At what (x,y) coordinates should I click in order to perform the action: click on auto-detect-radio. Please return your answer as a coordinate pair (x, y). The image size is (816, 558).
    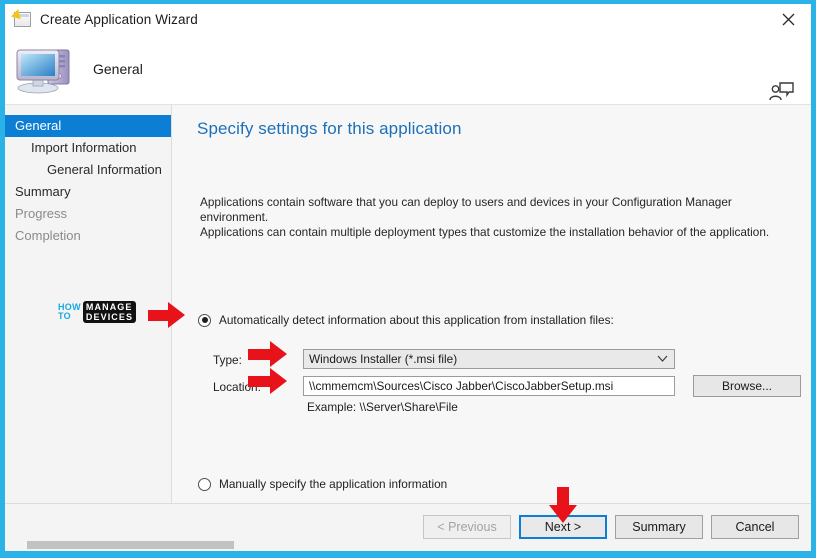
    Looking at the image, I should click on (204, 320).